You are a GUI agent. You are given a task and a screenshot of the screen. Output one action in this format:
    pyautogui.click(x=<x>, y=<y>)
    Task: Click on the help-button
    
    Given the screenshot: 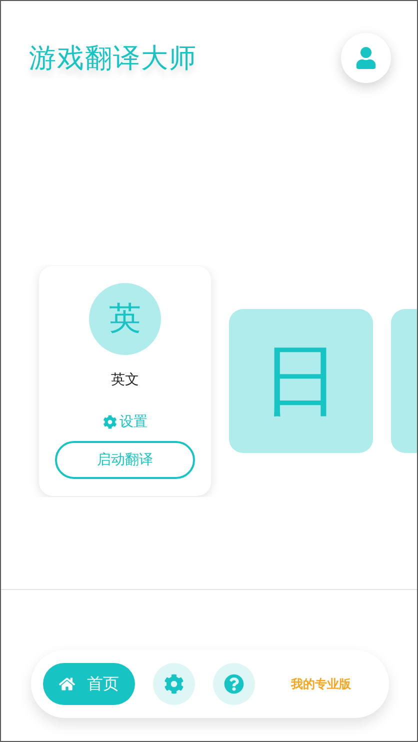 What is the action you would take?
    pyautogui.click(x=234, y=684)
    